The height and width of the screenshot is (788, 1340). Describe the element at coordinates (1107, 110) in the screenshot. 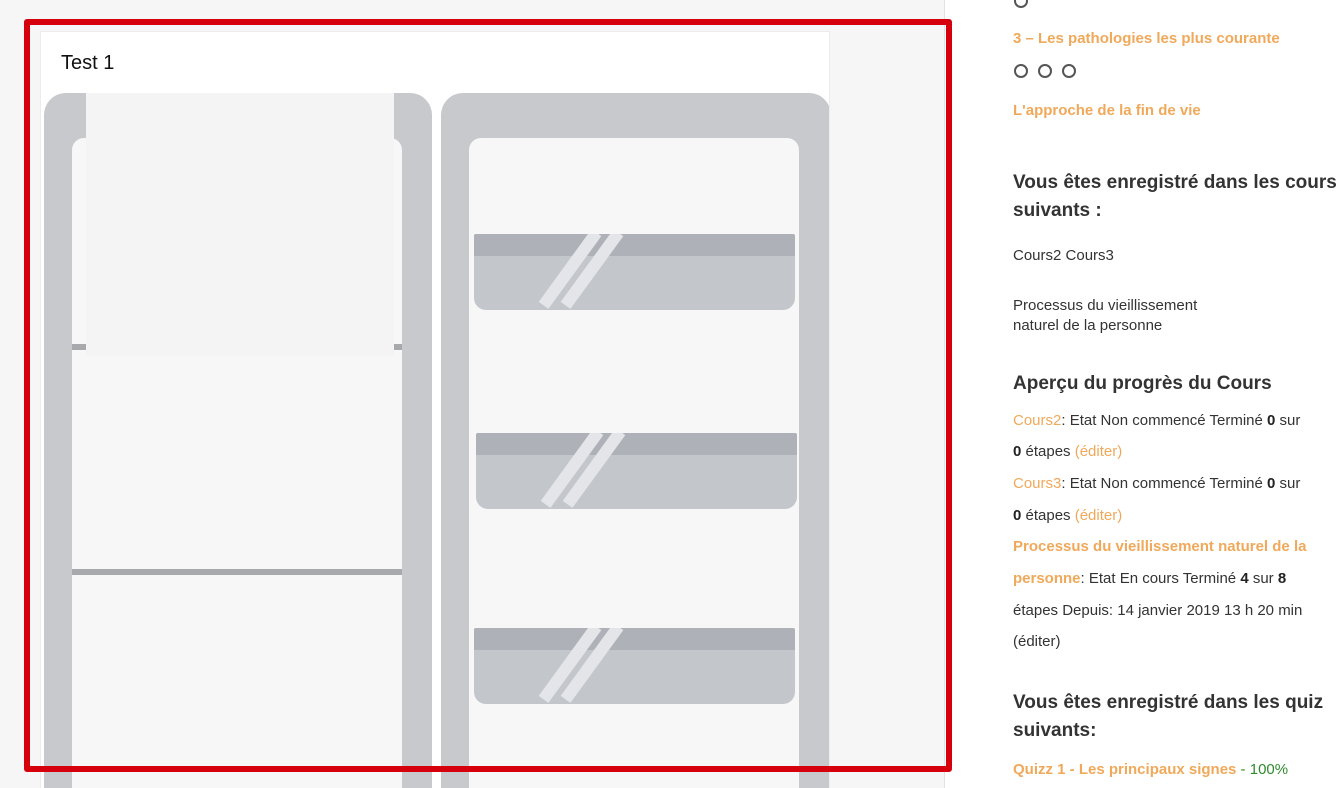

I see `end-of-life-link: L'approche de la fin de vie` at that location.